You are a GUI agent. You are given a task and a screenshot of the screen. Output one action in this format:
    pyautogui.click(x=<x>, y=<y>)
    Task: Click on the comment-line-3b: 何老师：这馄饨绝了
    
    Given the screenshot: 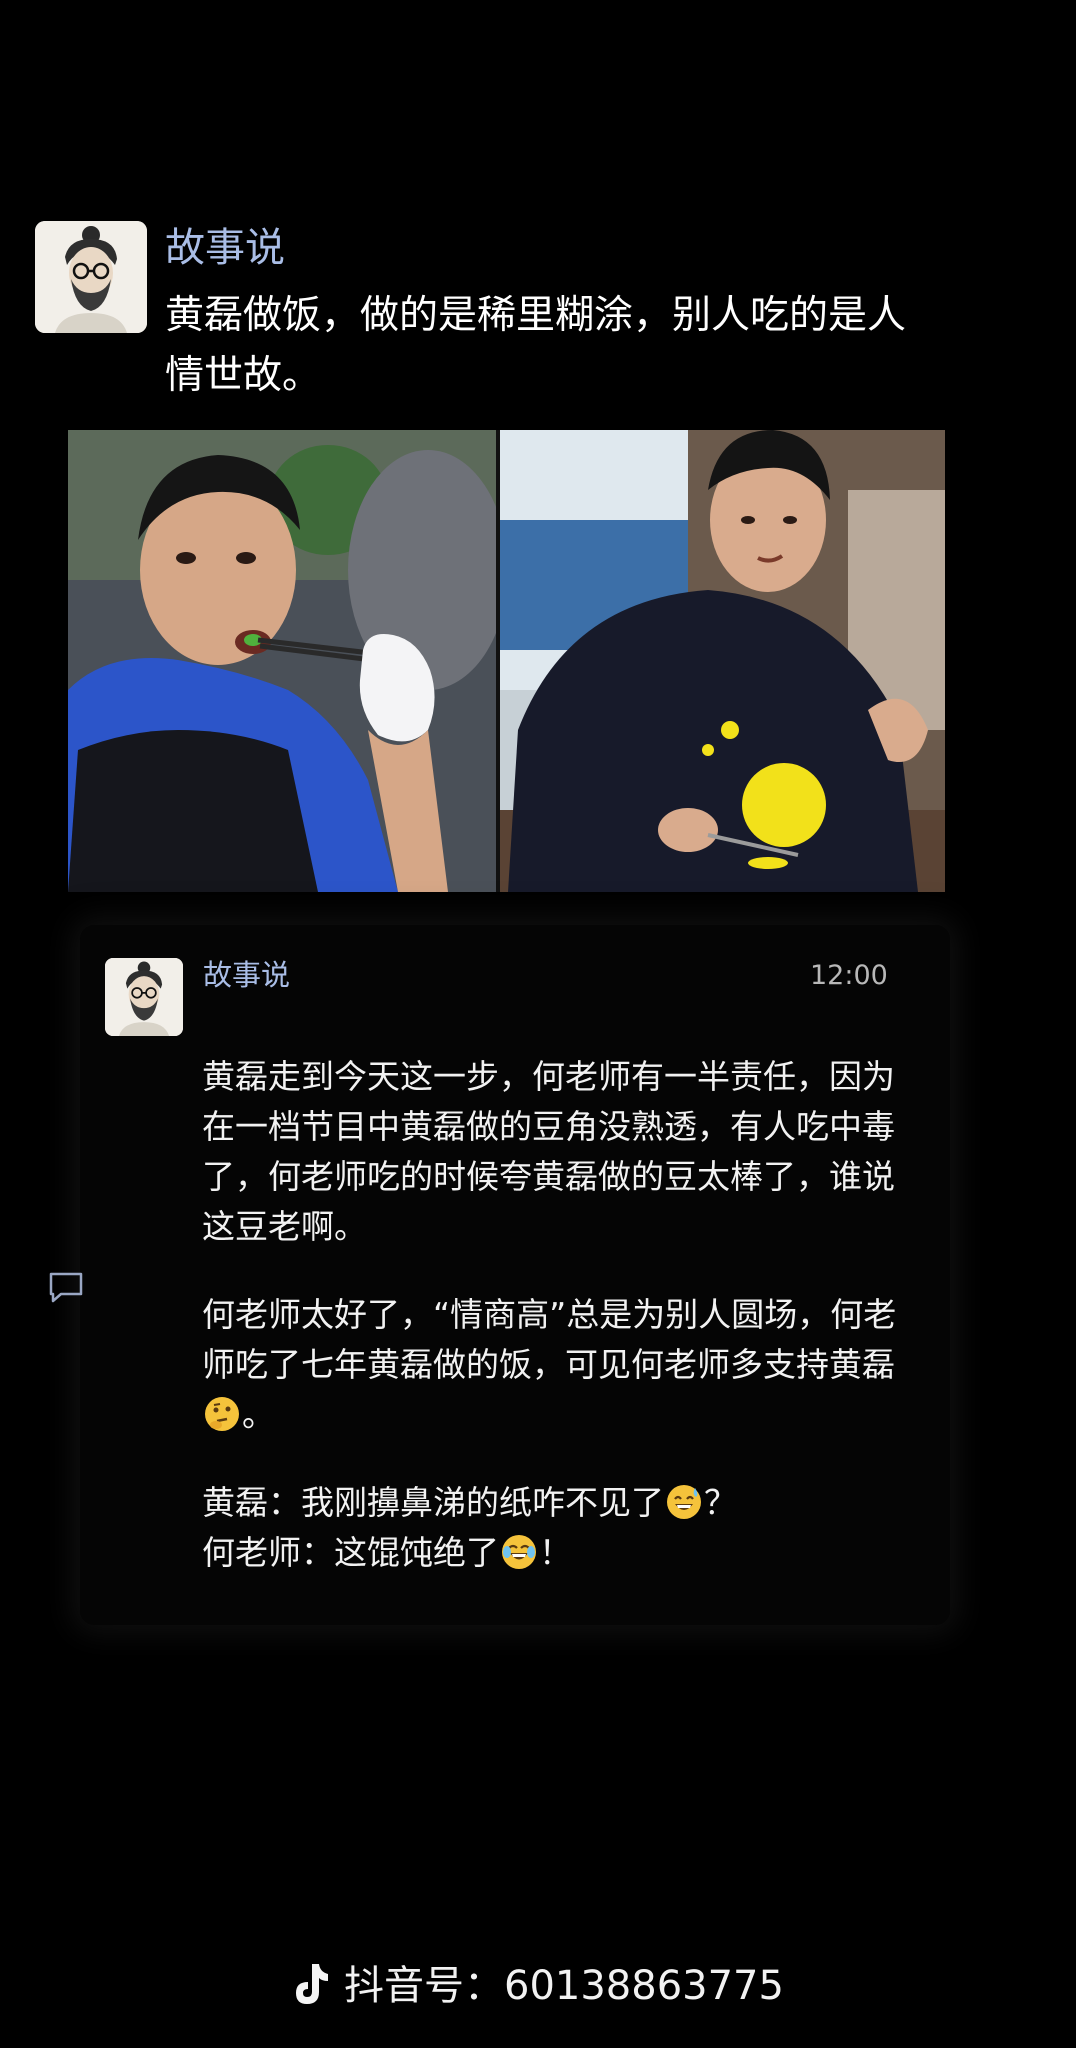 What is the action you would take?
    pyautogui.click(x=350, y=1552)
    